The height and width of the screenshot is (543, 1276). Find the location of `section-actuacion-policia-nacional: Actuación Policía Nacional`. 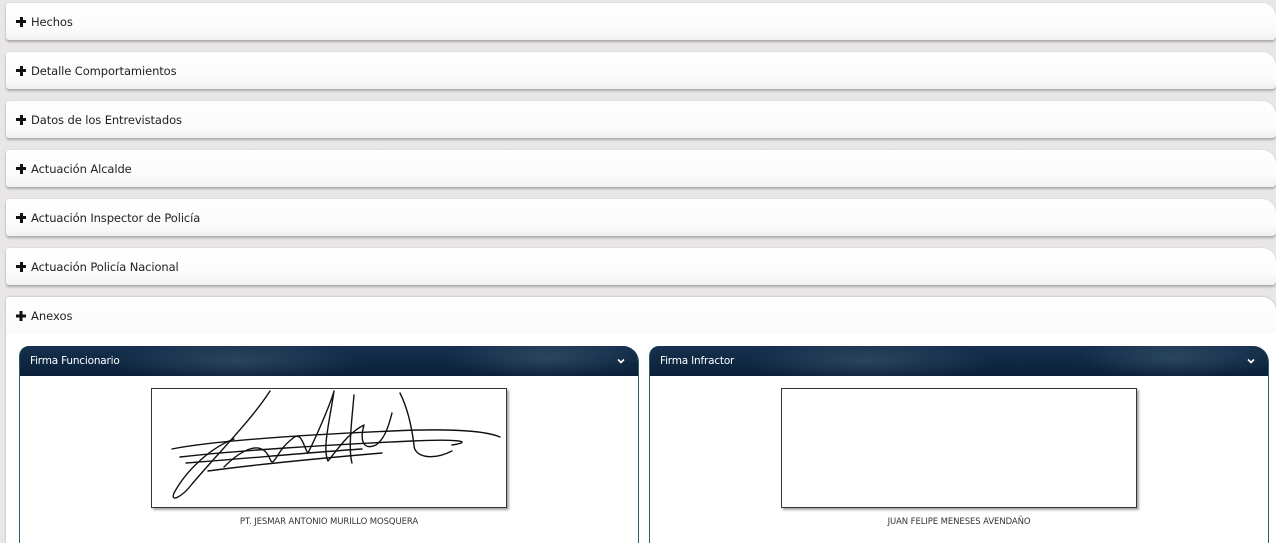

section-actuacion-policia-nacional: Actuación Policía Nacional is located at coordinates (641, 266).